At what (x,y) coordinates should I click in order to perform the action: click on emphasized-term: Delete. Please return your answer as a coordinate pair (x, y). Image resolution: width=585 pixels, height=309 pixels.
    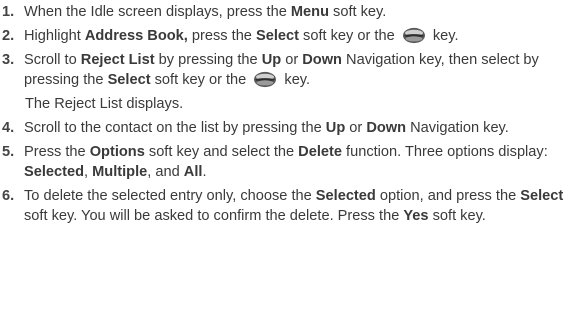
    Looking at the image, I should click on (320, 152).